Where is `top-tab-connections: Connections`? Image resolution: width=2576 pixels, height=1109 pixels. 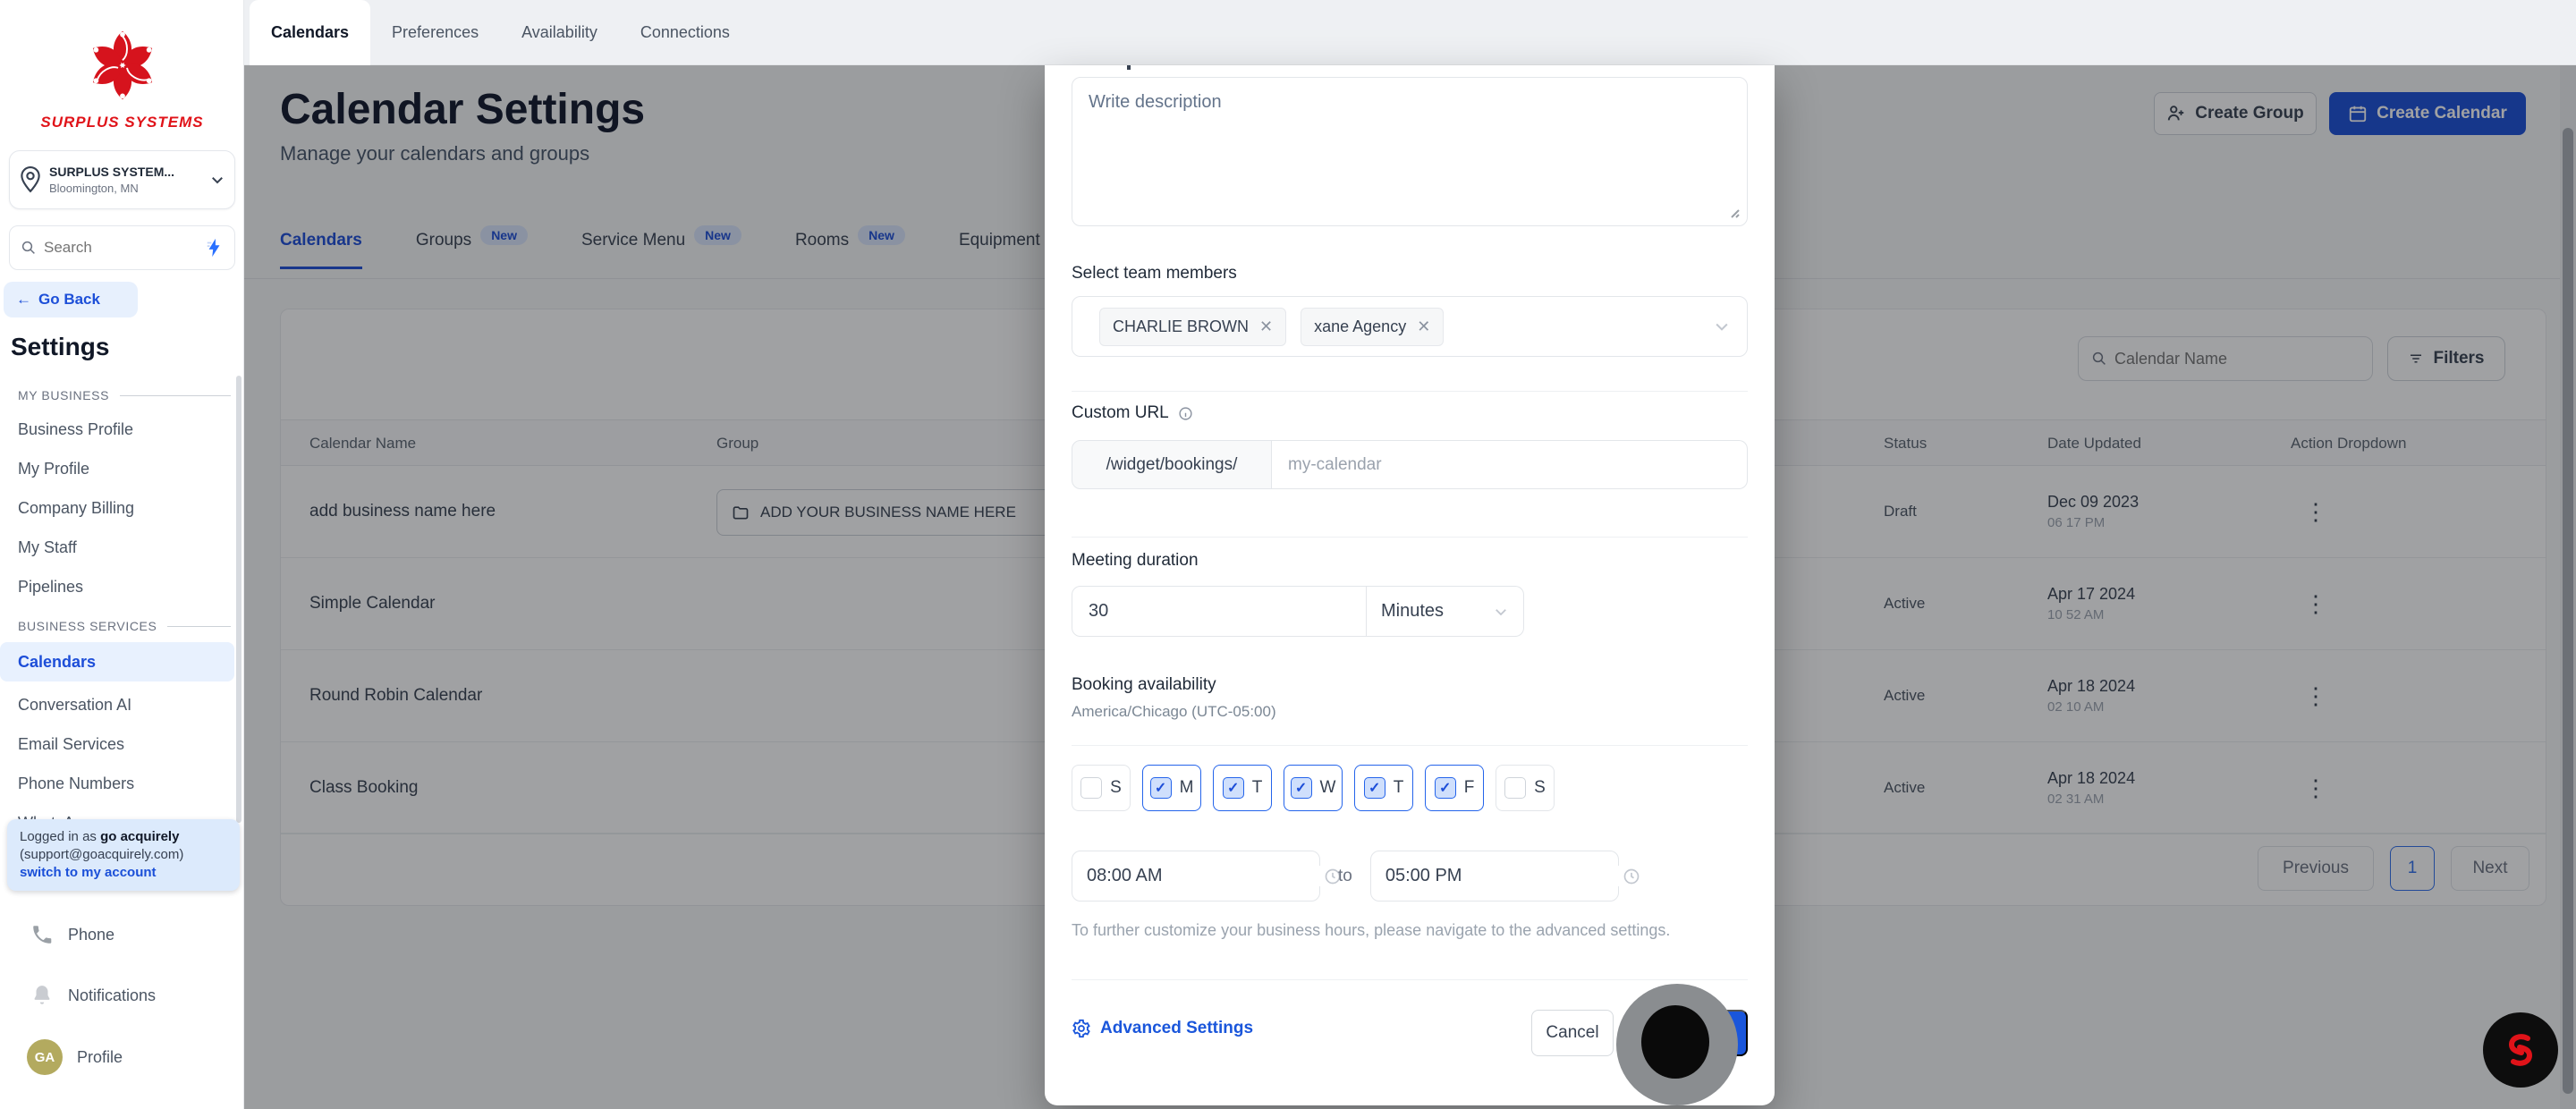 top-tab-connections: Connections is located at coordinates (685, 32).